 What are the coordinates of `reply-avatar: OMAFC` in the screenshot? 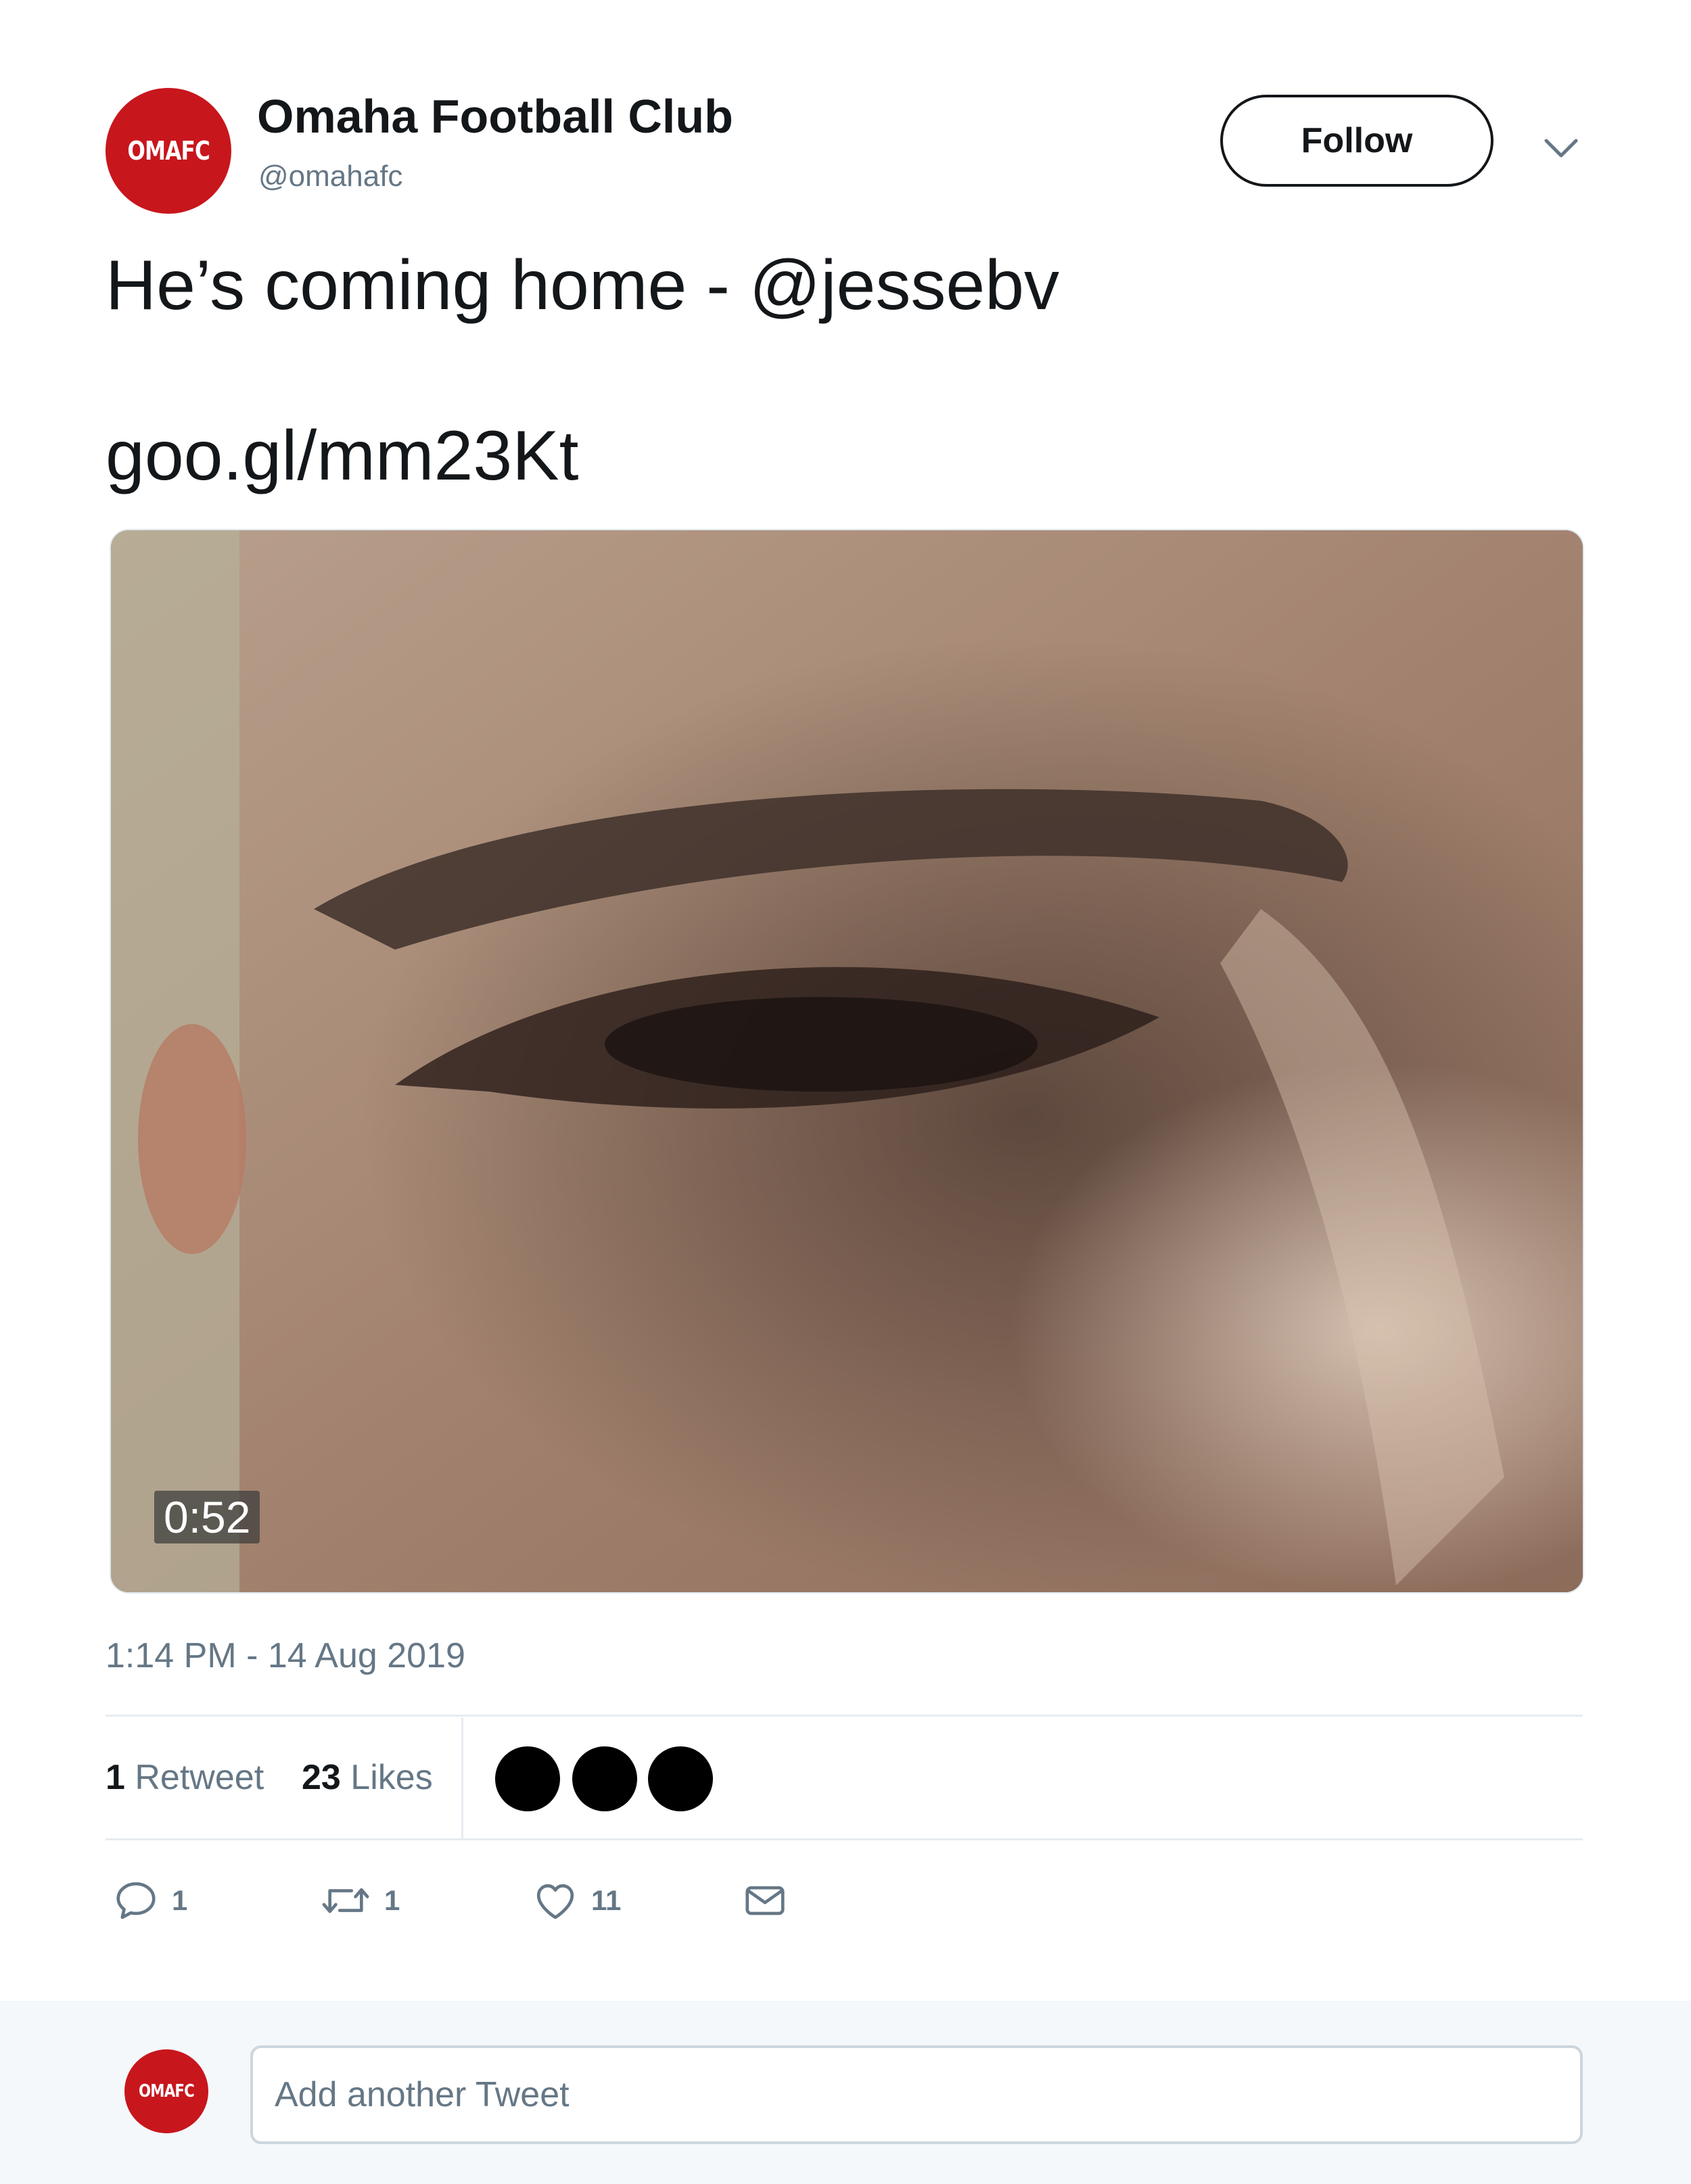 It's located at (166, 2091).